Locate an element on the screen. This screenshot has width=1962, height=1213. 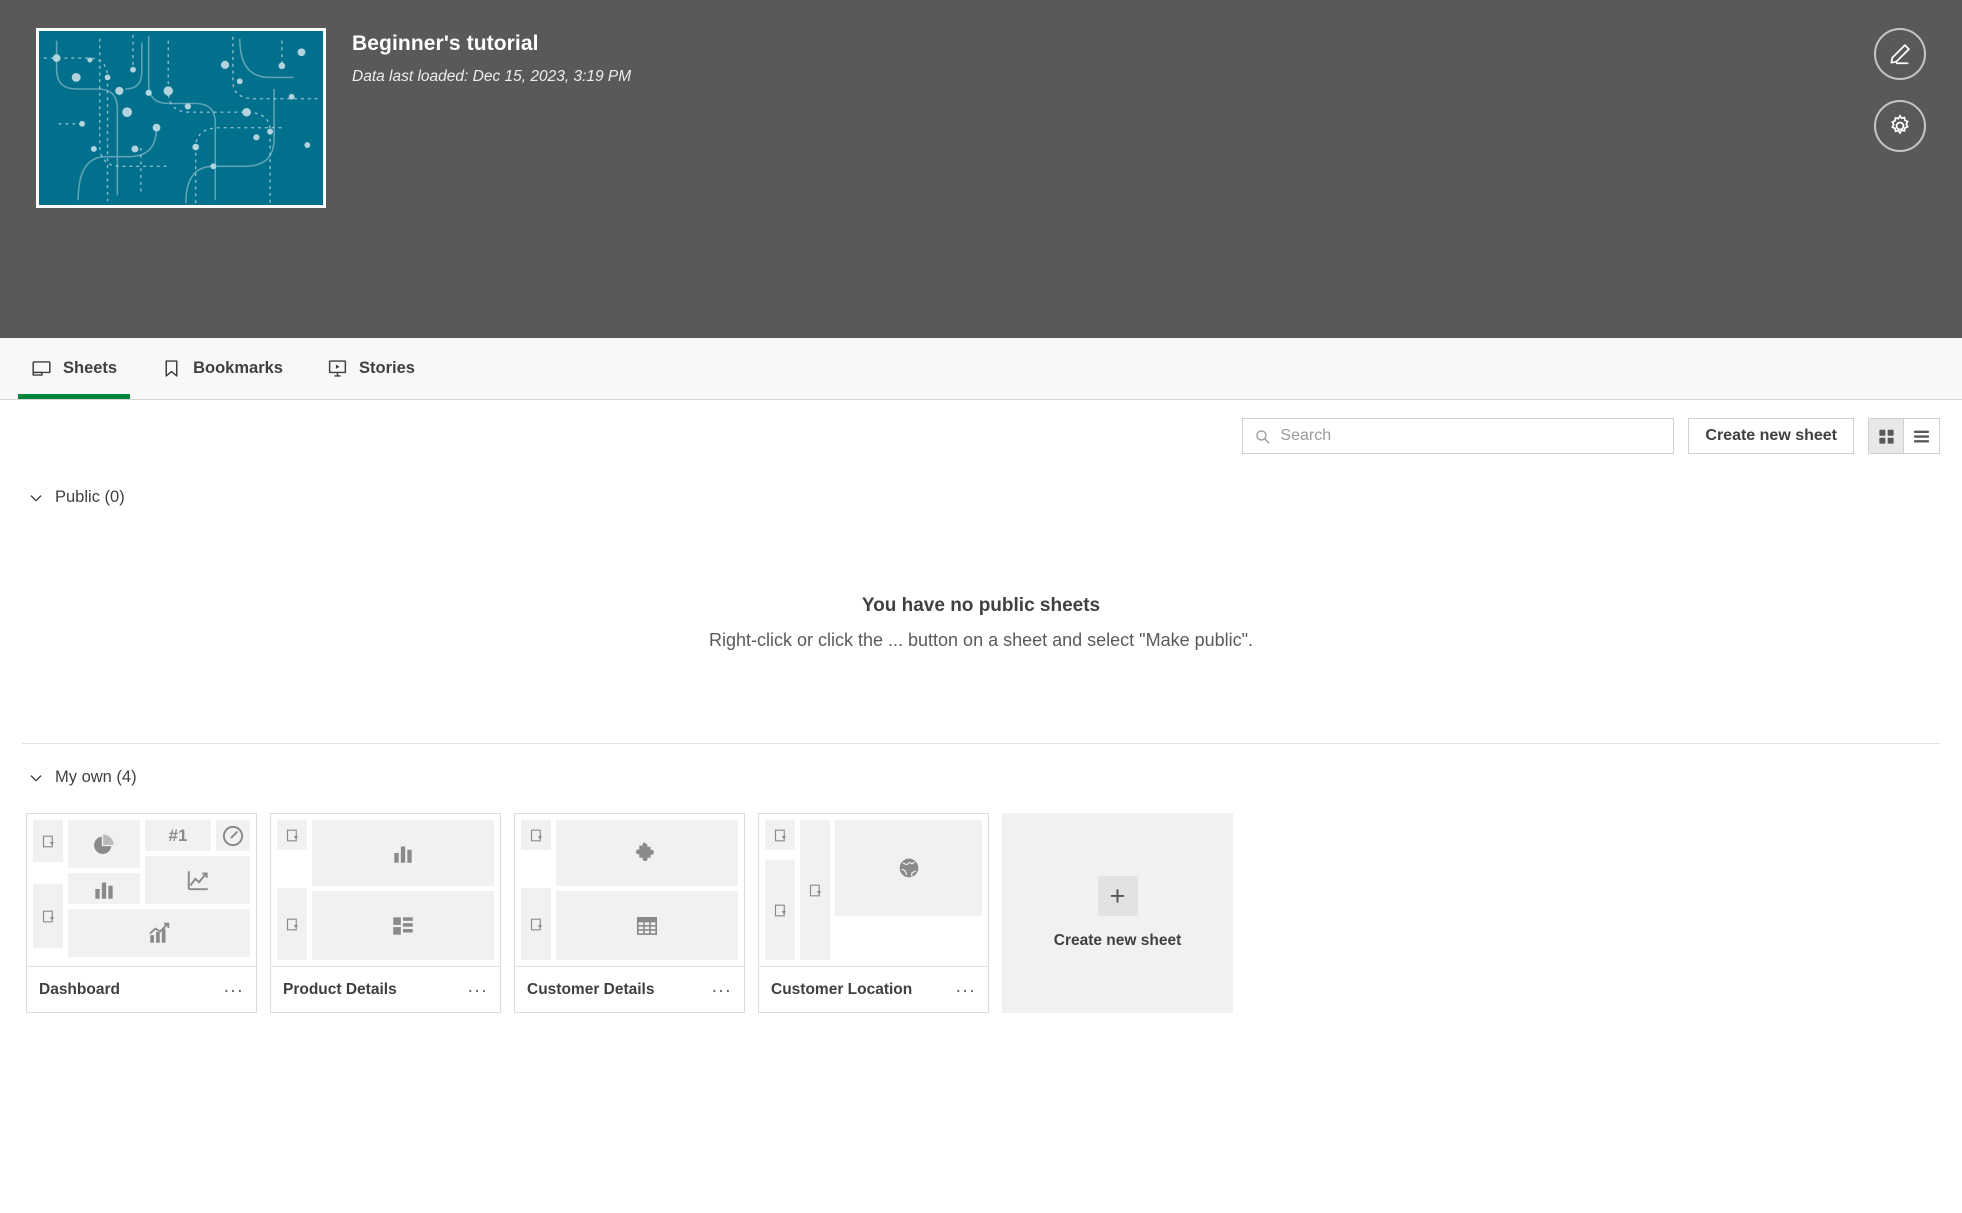
puzzle-piece-icon is located at coordinates (645, 852).